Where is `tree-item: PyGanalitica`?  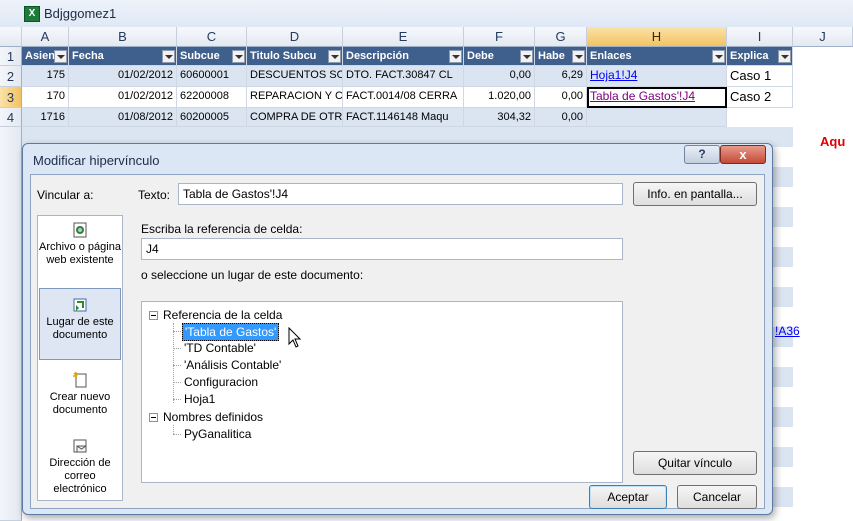
tree-item: PyGanalitica is located at coordinates (217, 434).